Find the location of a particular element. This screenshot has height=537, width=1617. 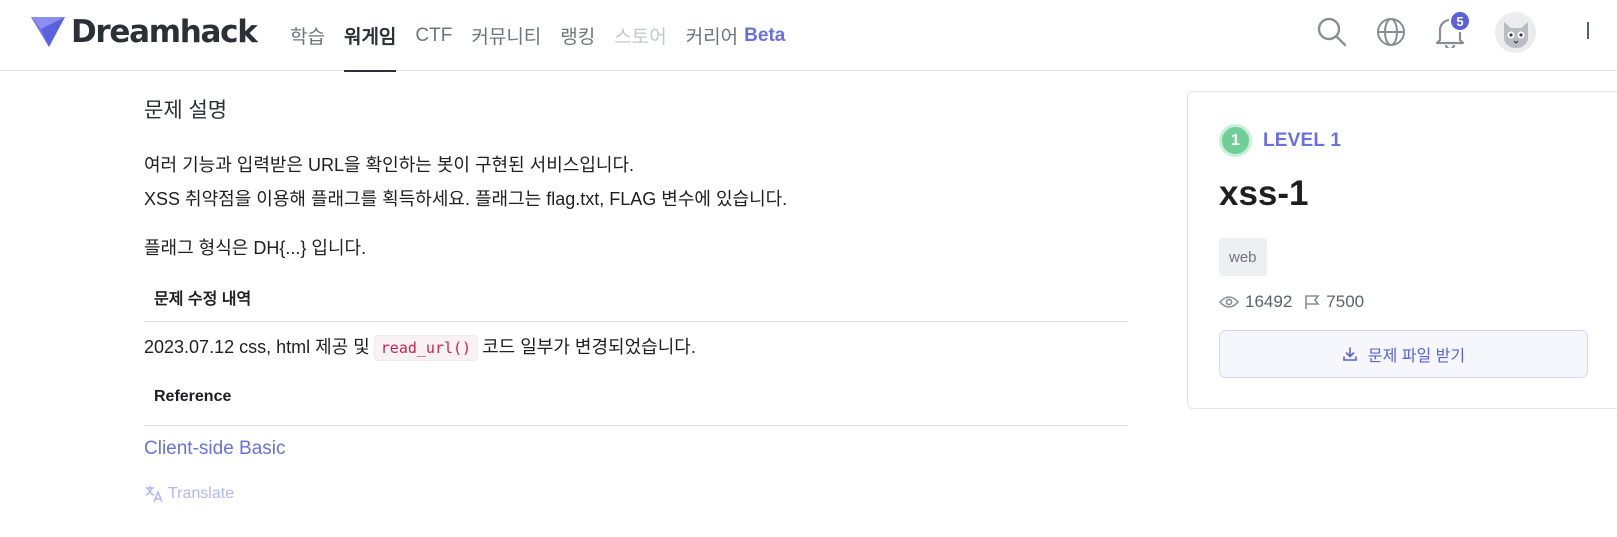

notification-count-badge: 5 is located at coordinates (1460, 21).